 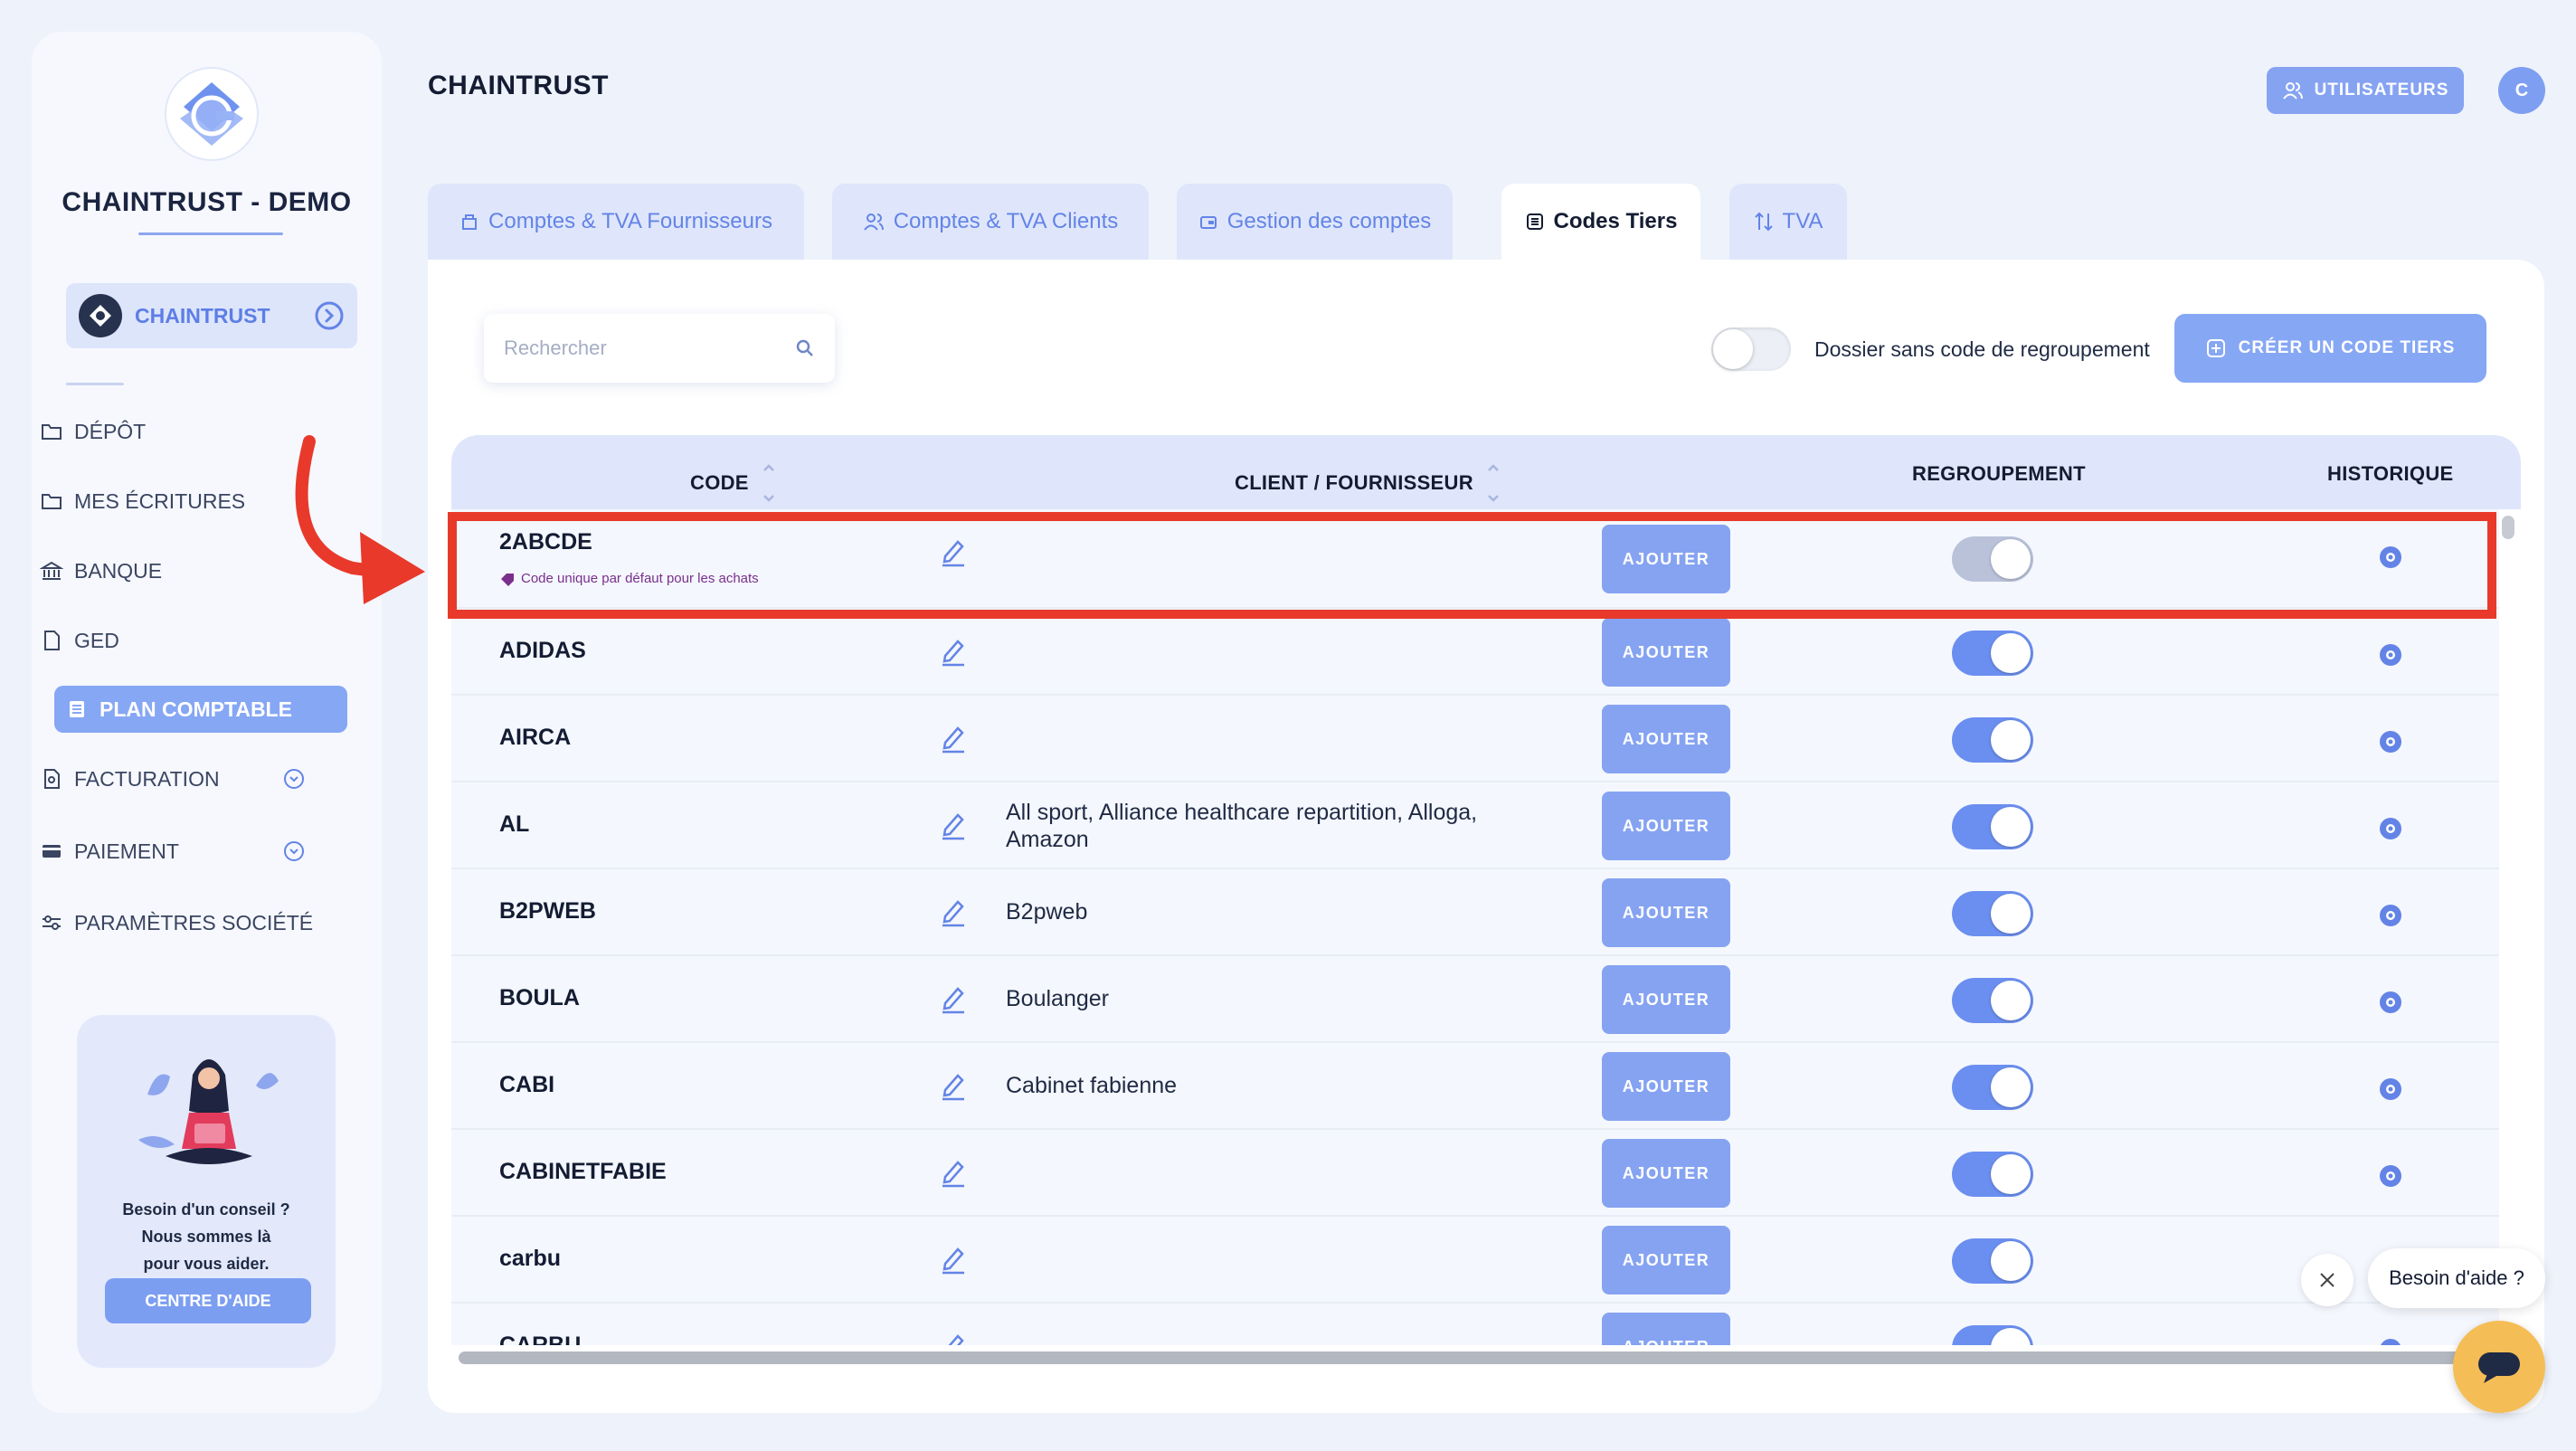 What do you see at coordinates (126, 851) in the screenshot?
I see `sidebar-item-label: PAIEMENT` at bounding box center [126, 851].